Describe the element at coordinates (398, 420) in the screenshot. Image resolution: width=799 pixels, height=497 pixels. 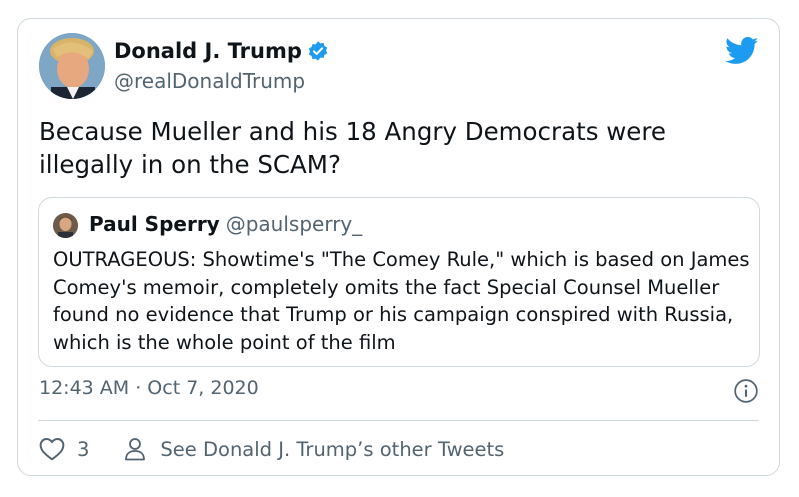
I see `divider` at that location.